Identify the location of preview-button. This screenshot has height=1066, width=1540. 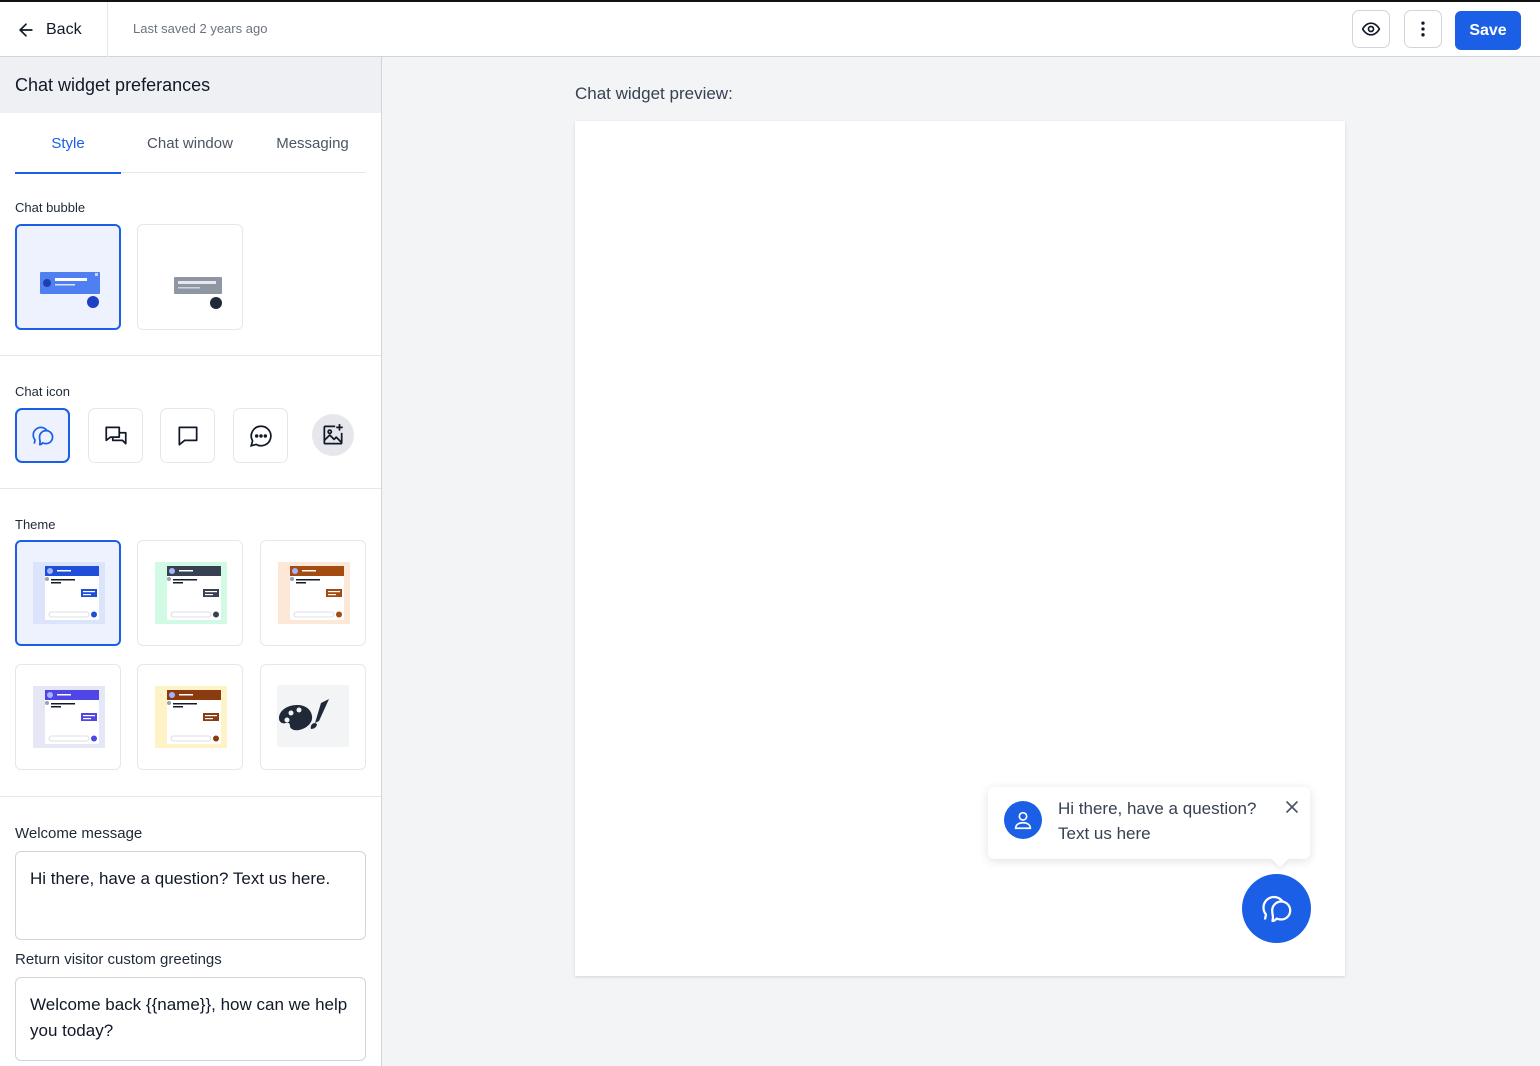
(1371, 29).